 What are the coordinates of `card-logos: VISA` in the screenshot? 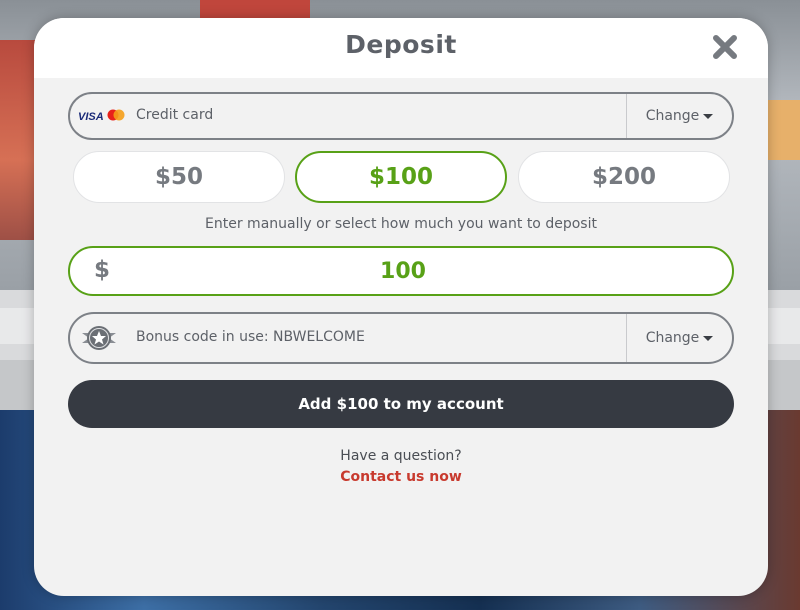 It's located at (102, 116).